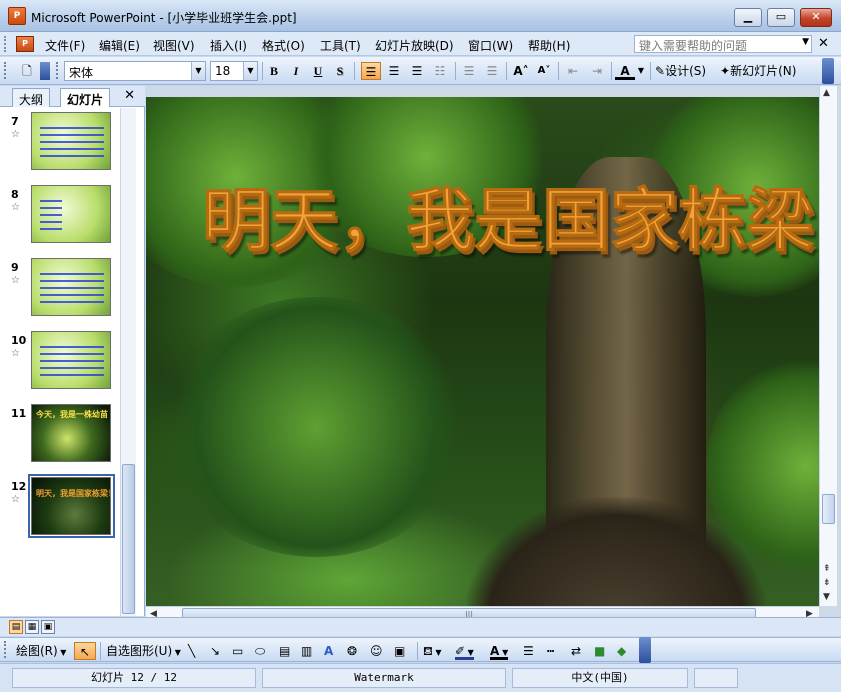  Describe the element at coordinates (420, 677) in the screenshot. I see `status-bar: 幻灯片 12 / 12 Watermark 中文(中国)` at that location.